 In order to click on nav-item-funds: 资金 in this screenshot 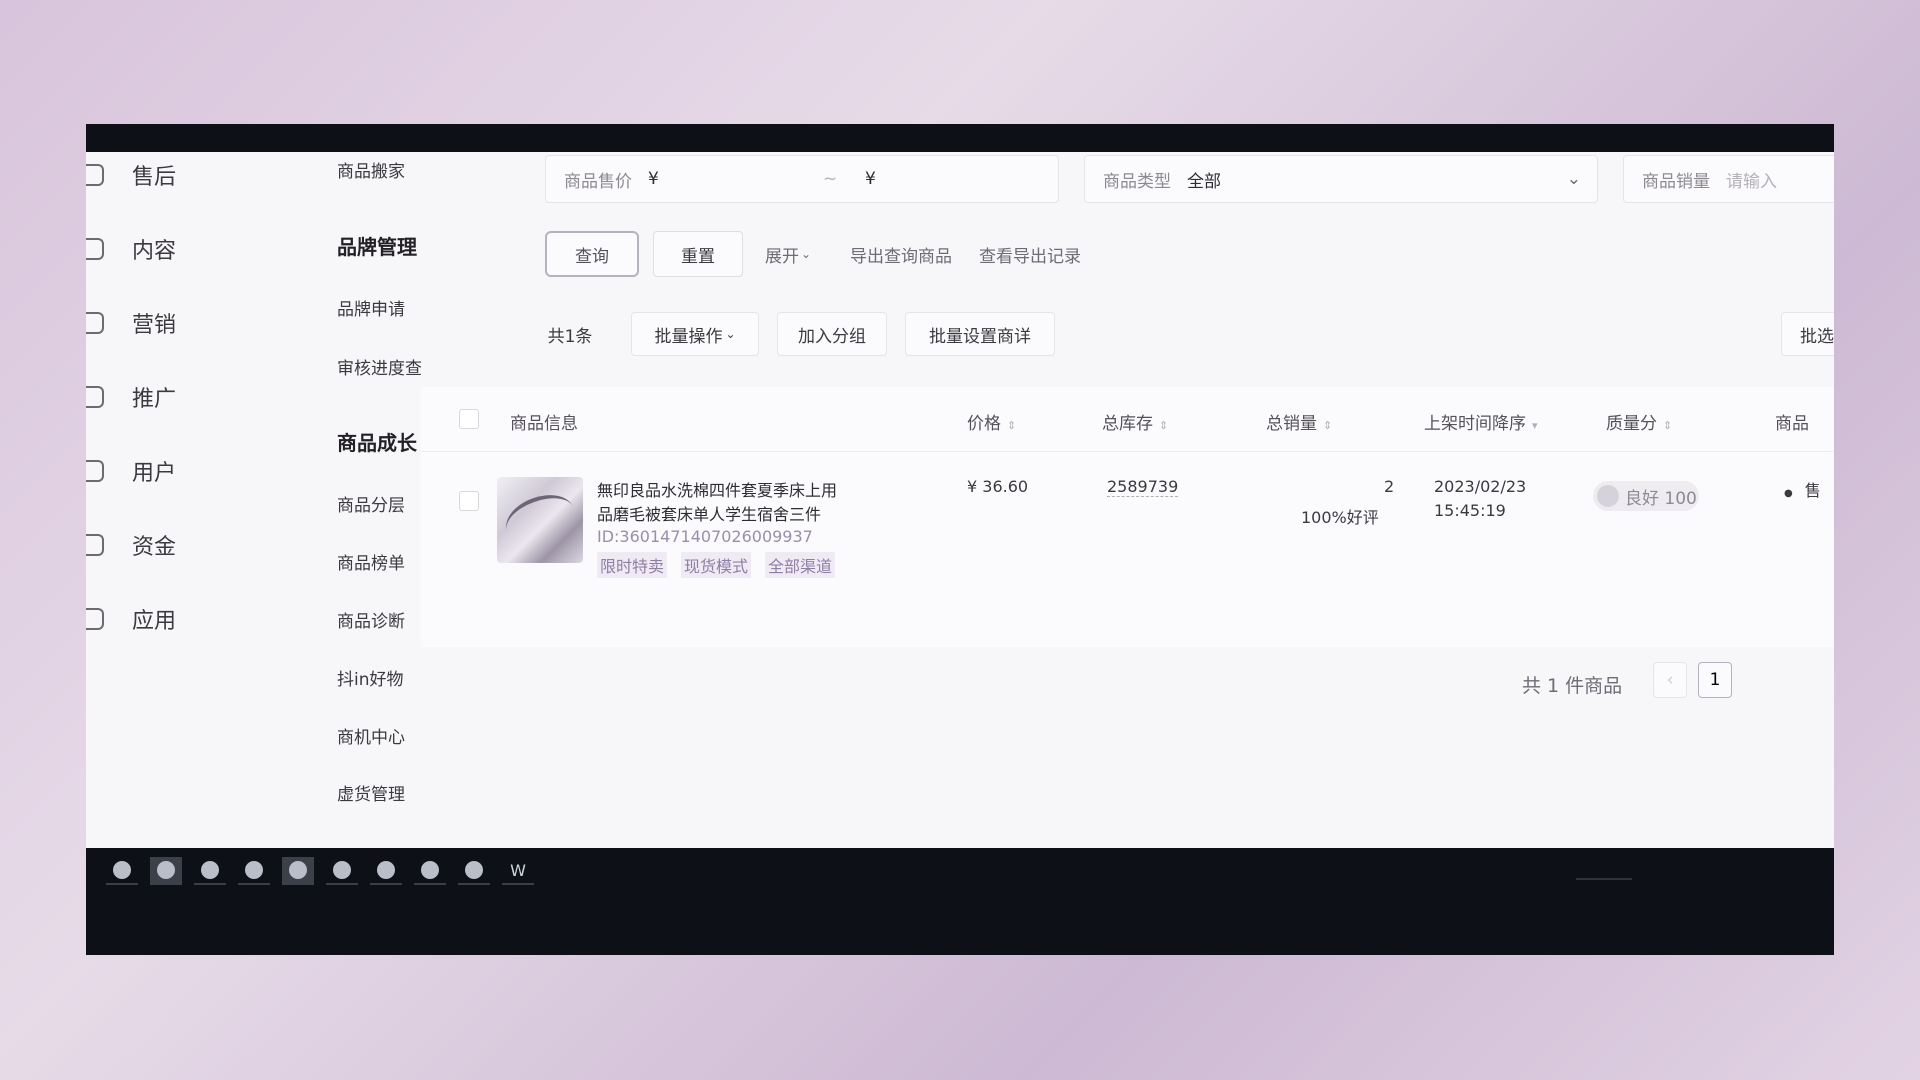, I will do `click(156, 545)`.